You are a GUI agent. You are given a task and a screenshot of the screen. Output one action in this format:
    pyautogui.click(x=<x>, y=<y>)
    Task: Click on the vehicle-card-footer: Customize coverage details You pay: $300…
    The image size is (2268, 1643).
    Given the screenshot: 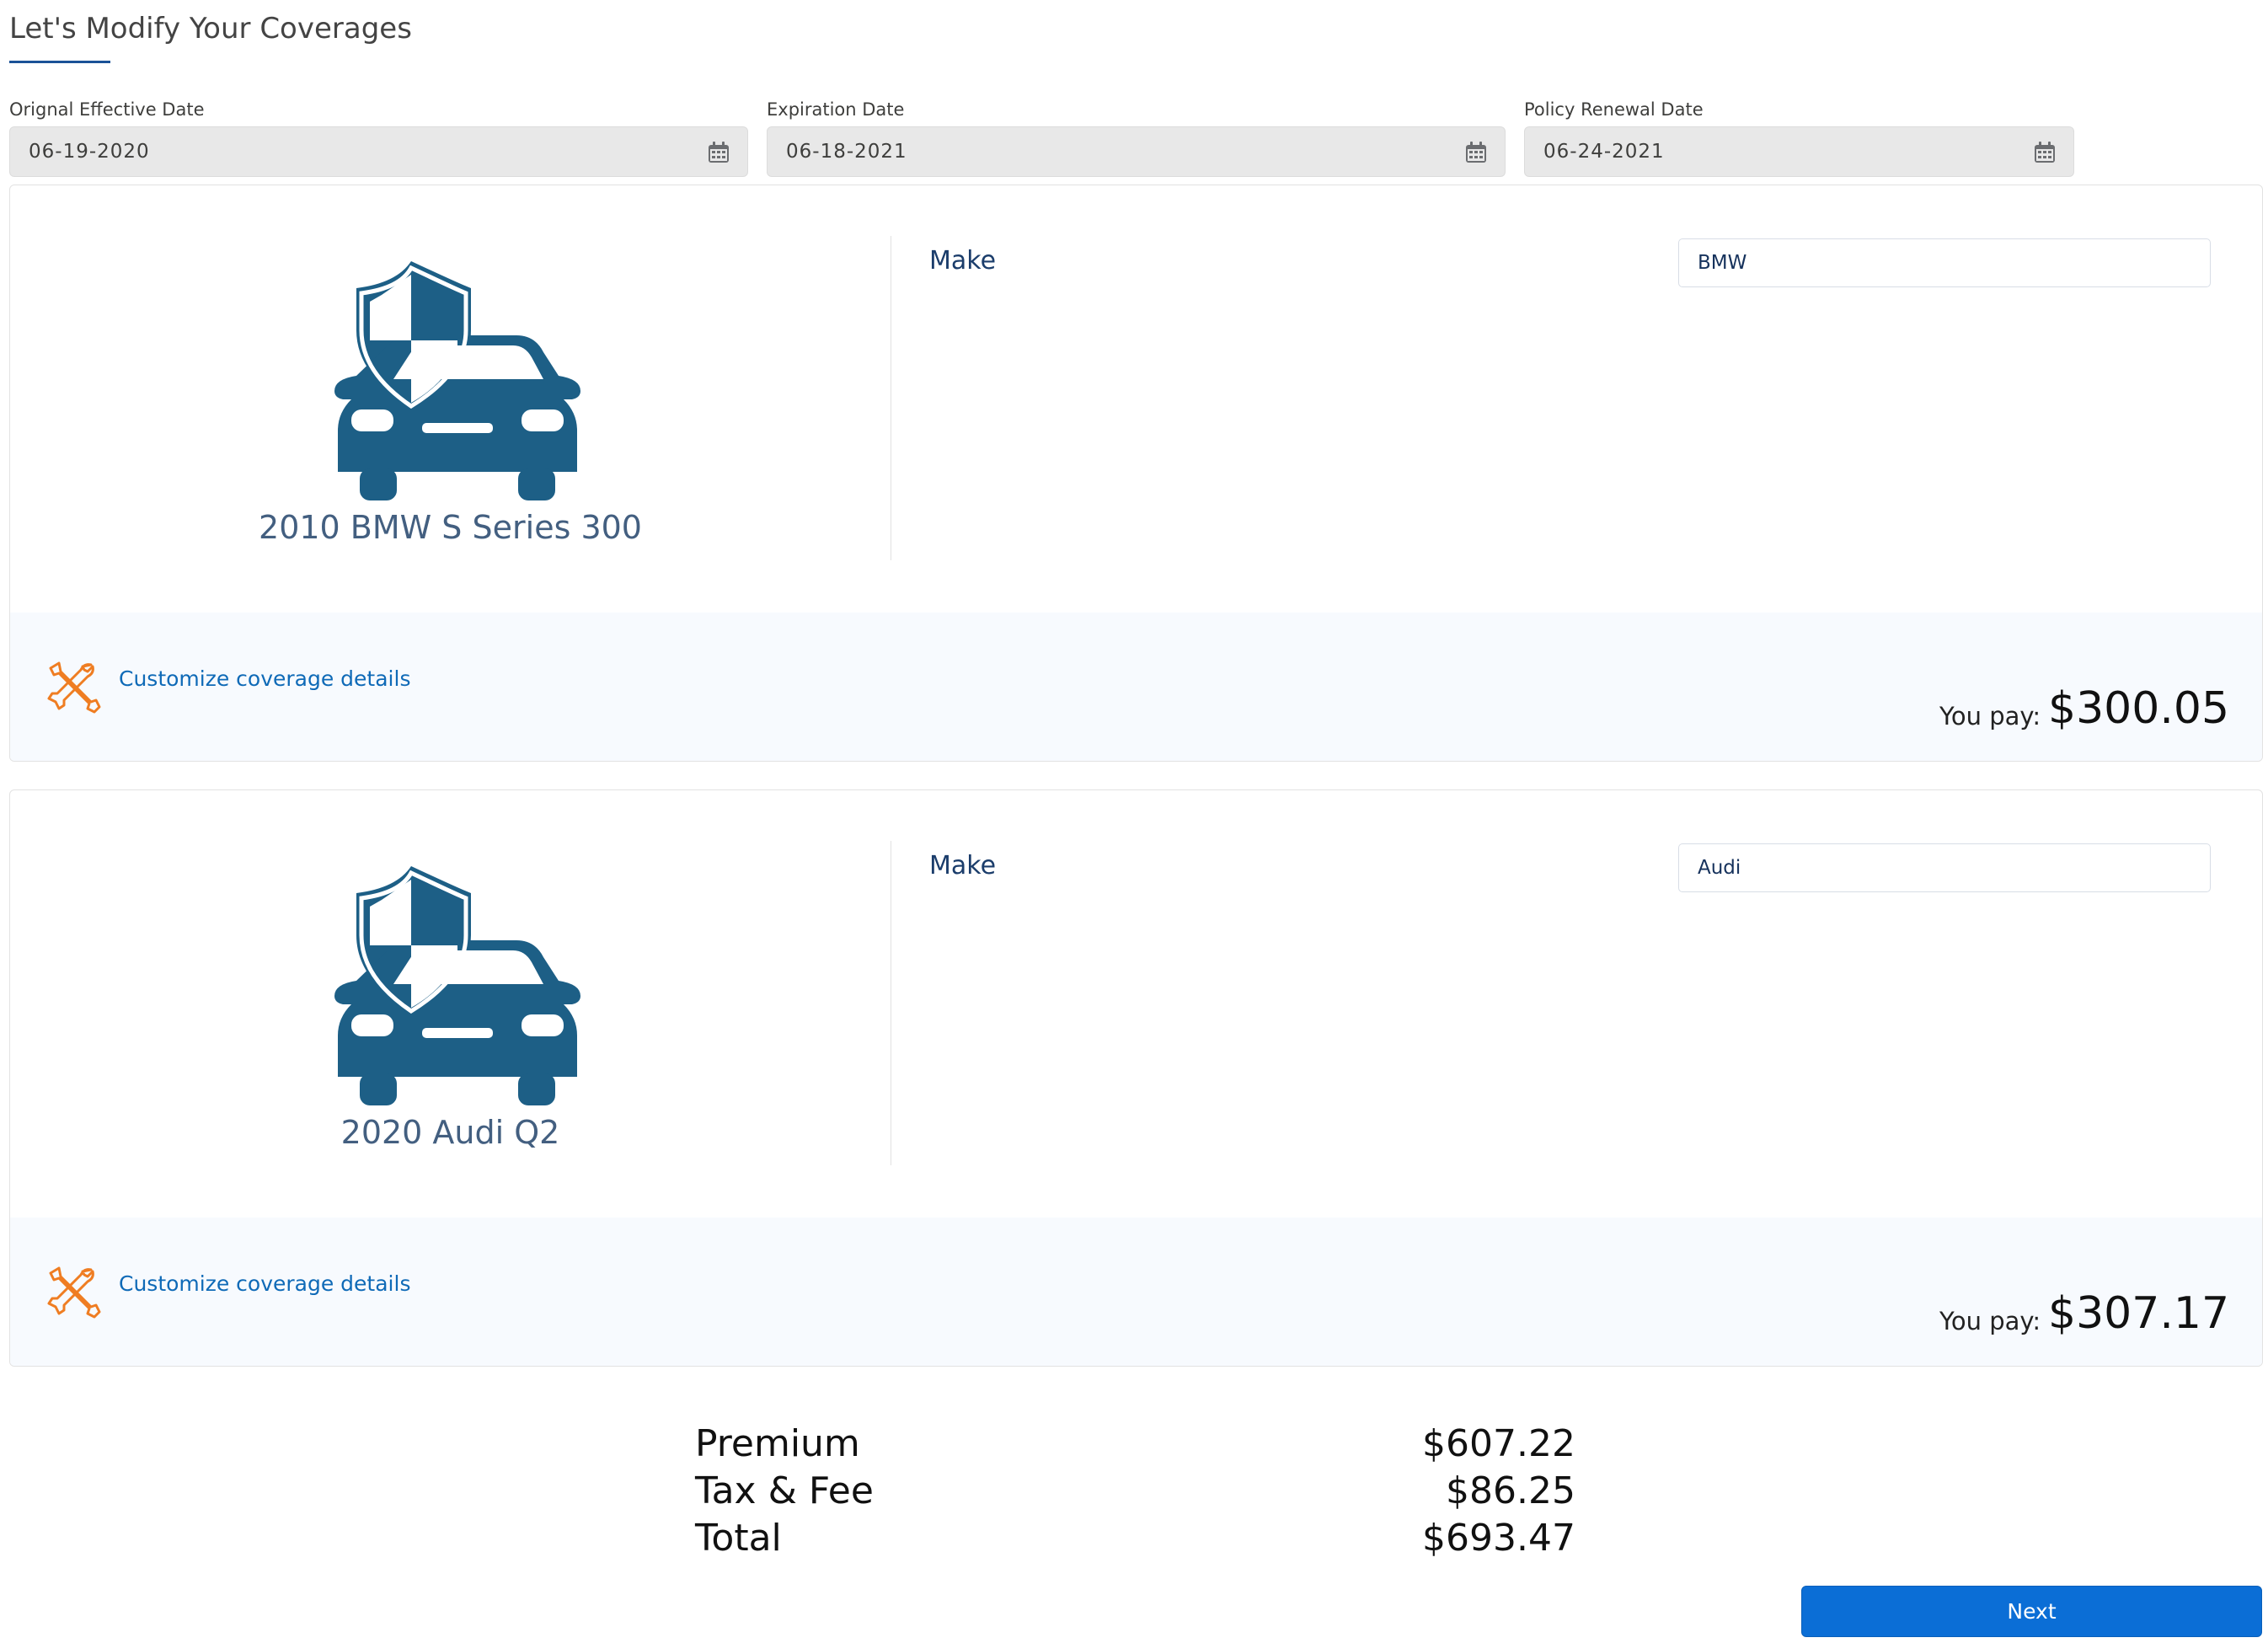 What is the action you would take?
    pyautogui.click(x=1136, y=687)
    